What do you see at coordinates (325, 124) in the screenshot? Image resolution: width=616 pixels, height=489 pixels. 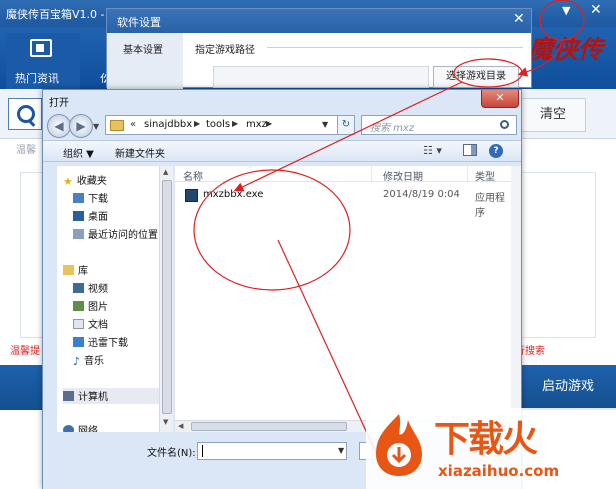 I see `address-dropdown: ▼` at bounding box center [325, 124].